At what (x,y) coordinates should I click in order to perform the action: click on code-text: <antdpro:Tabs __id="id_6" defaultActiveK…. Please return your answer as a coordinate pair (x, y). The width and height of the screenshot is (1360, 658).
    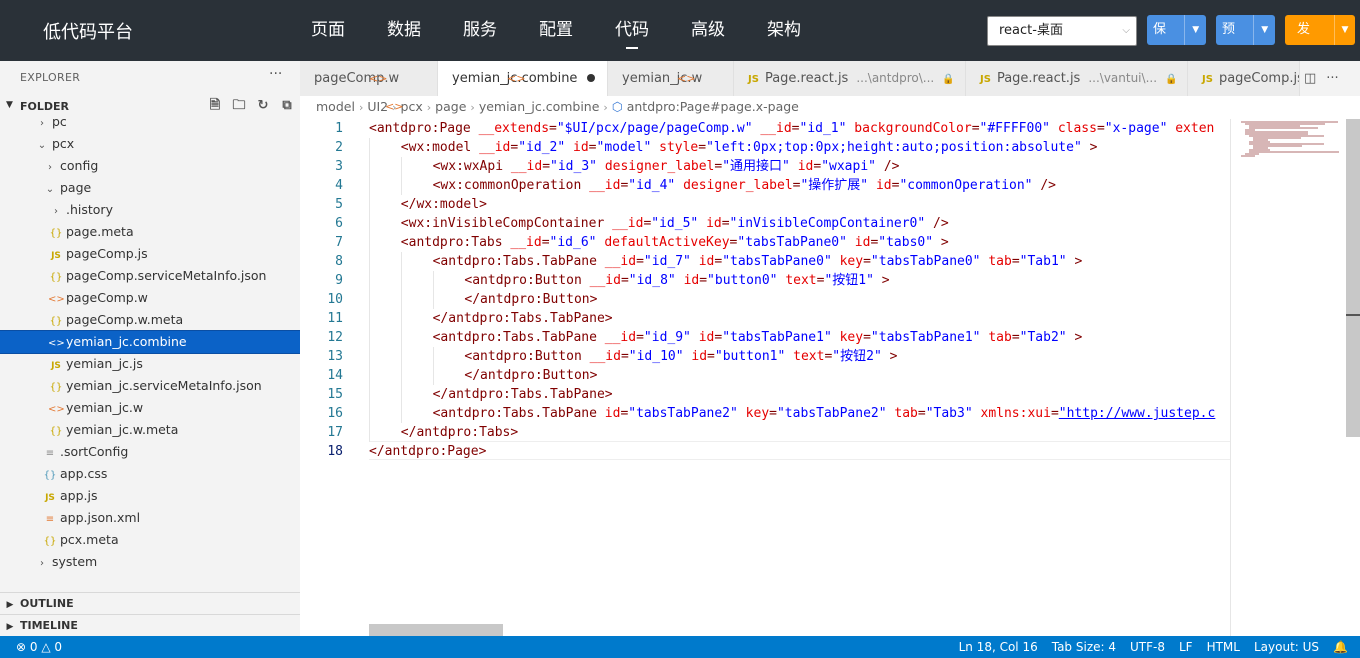
    Looking at the image, I should click on (675, 242).